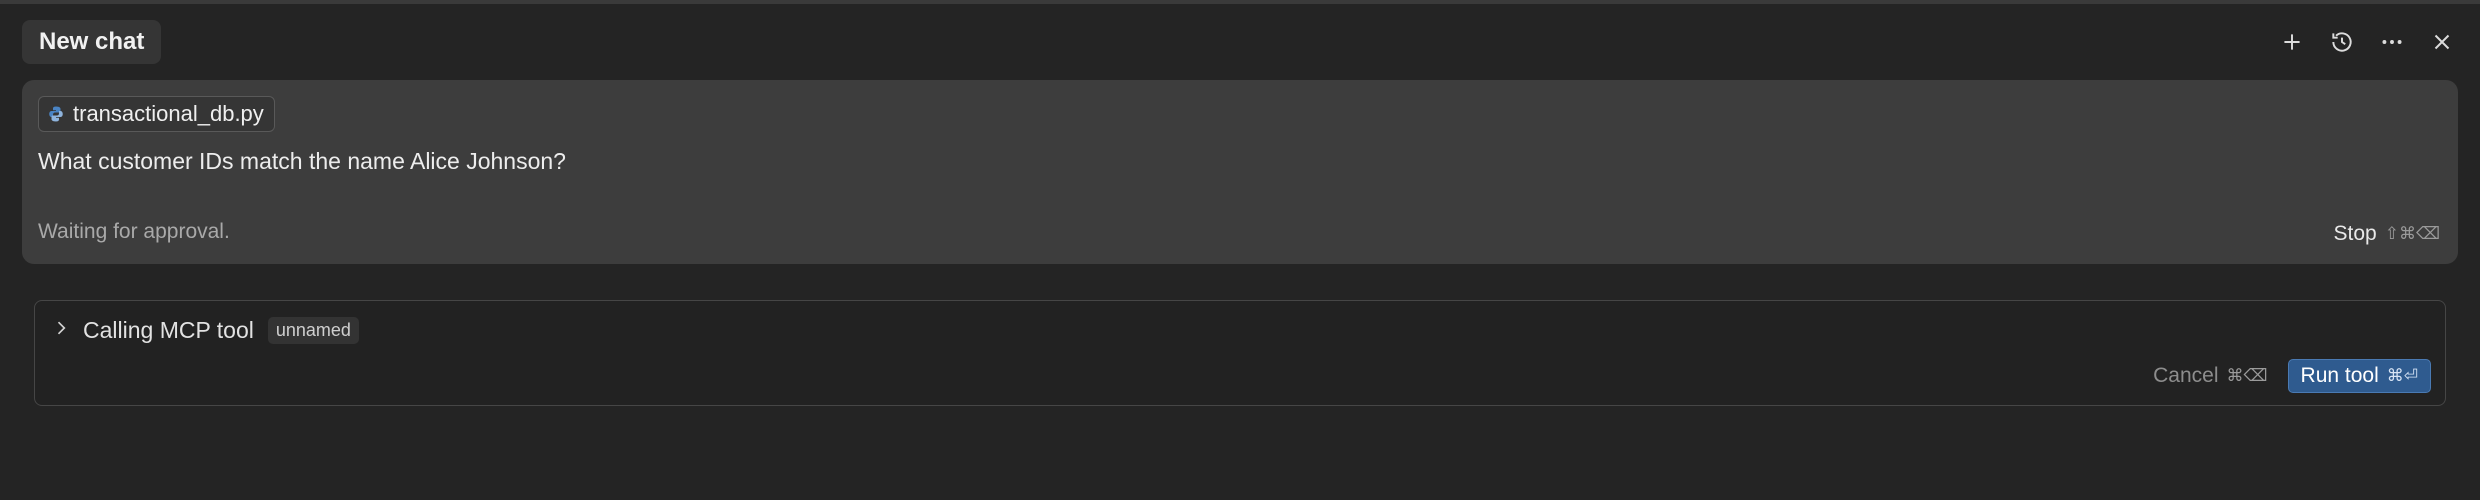 This screenshot has height=500, width=2480. Describe the element at coordinates (2402, 376) in the screenshot. I see `run-tool-shortcut: ⌘⏎` at that location.